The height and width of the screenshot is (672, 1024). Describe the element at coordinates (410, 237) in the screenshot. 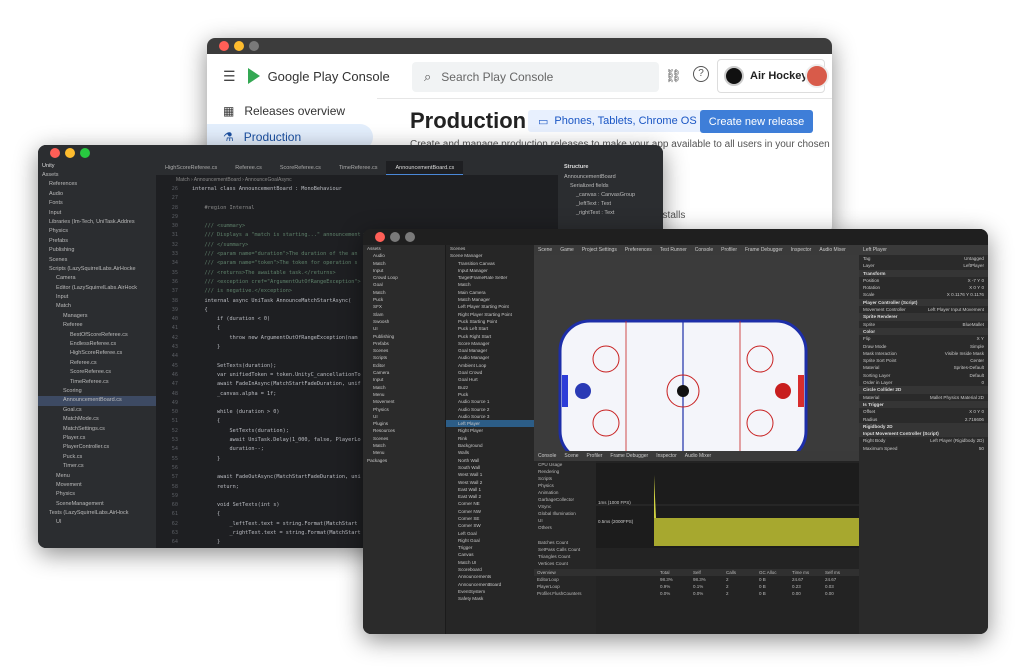

I see `zoom-window-button` at that location.